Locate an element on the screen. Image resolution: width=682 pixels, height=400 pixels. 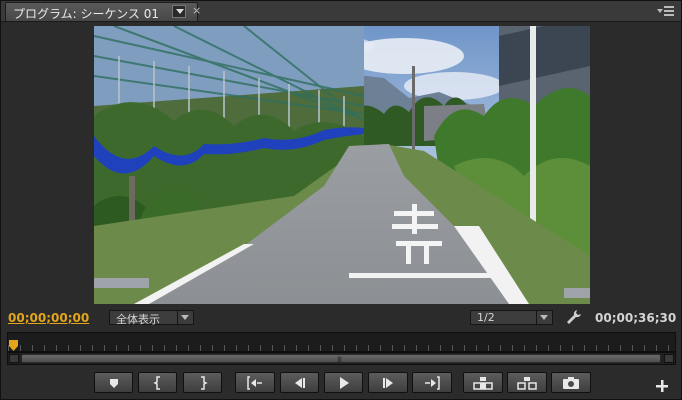
tab-title: プログラム: シーケンス 01 is located at coordinates (86, 14).